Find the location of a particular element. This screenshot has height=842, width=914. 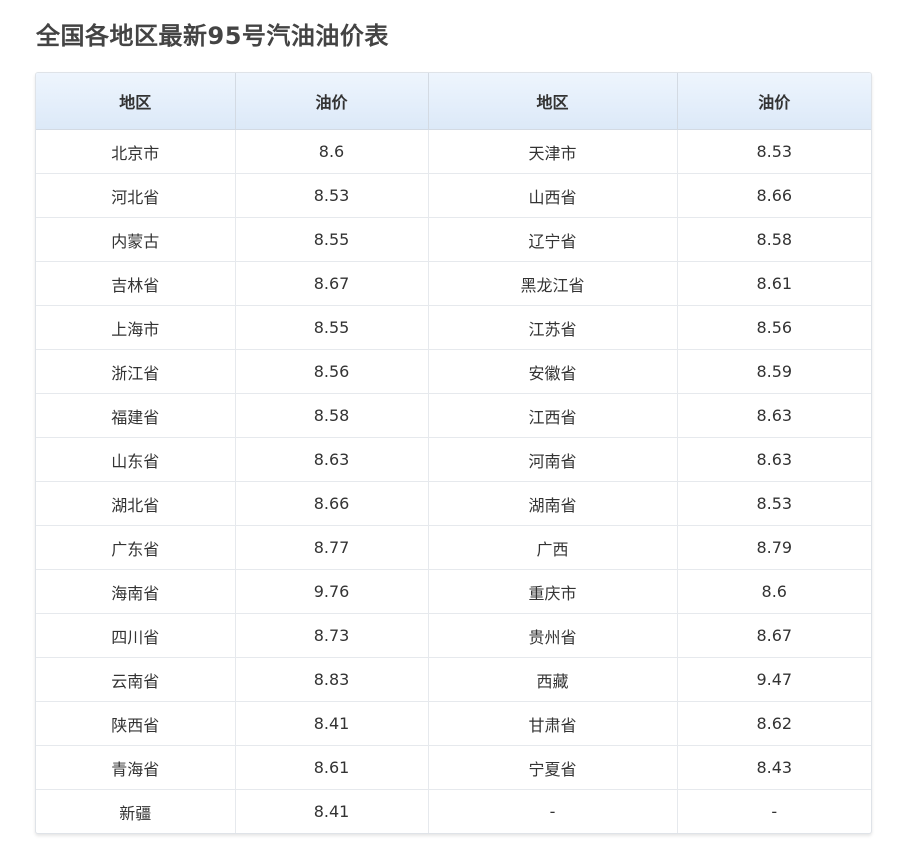

price-right-cell: 8.56 is located at coordinates (774, 327).